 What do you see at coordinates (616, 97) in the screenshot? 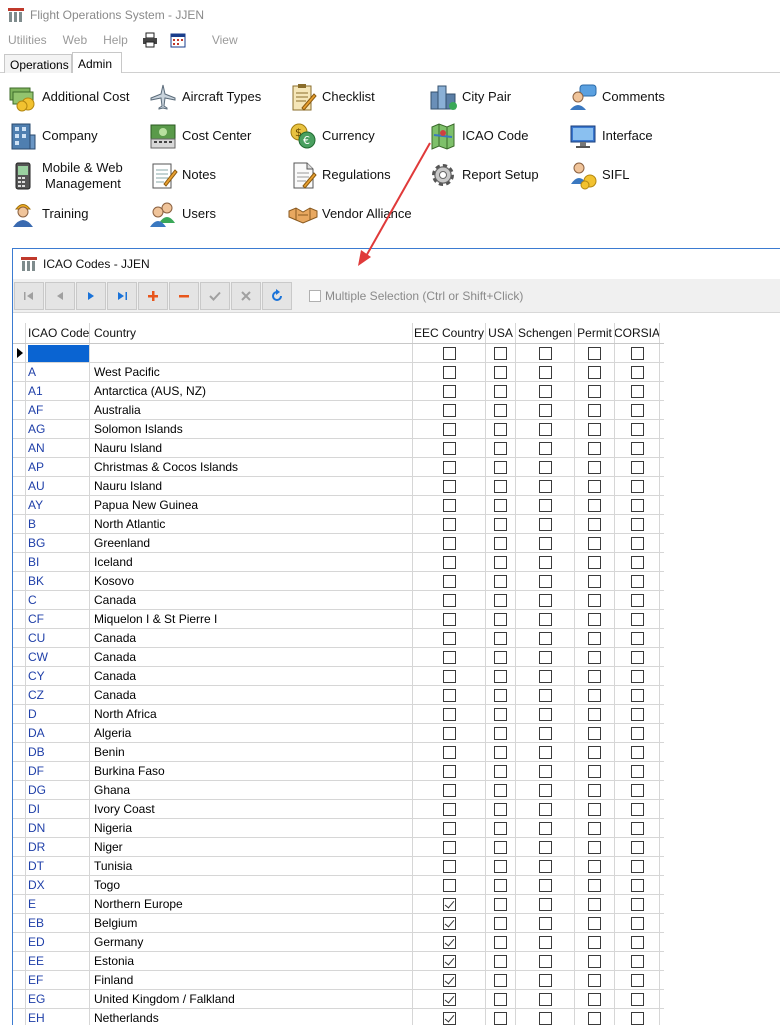
I see `ribbon-comments: Comments` at bounding box center [616, 97].